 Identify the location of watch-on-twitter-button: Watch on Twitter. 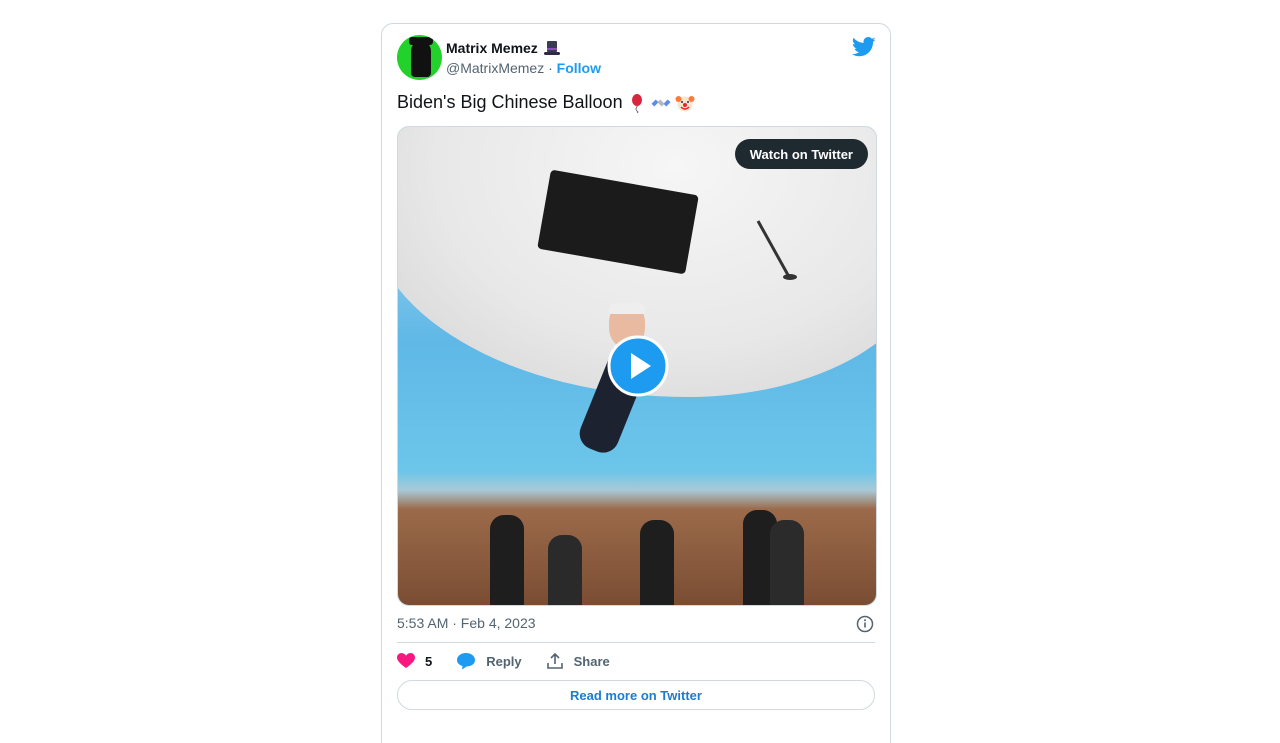
(801, 154).